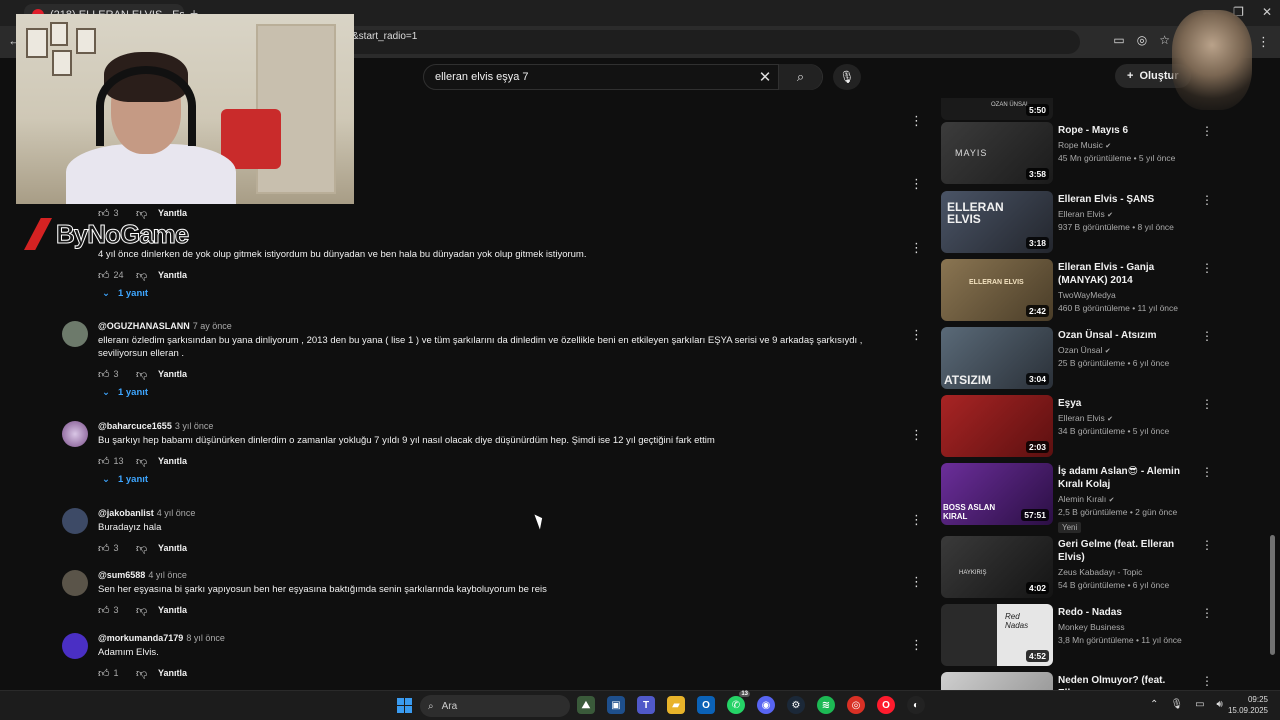  I want to click on eye-off-icon: ◎, so click(1142, 40).